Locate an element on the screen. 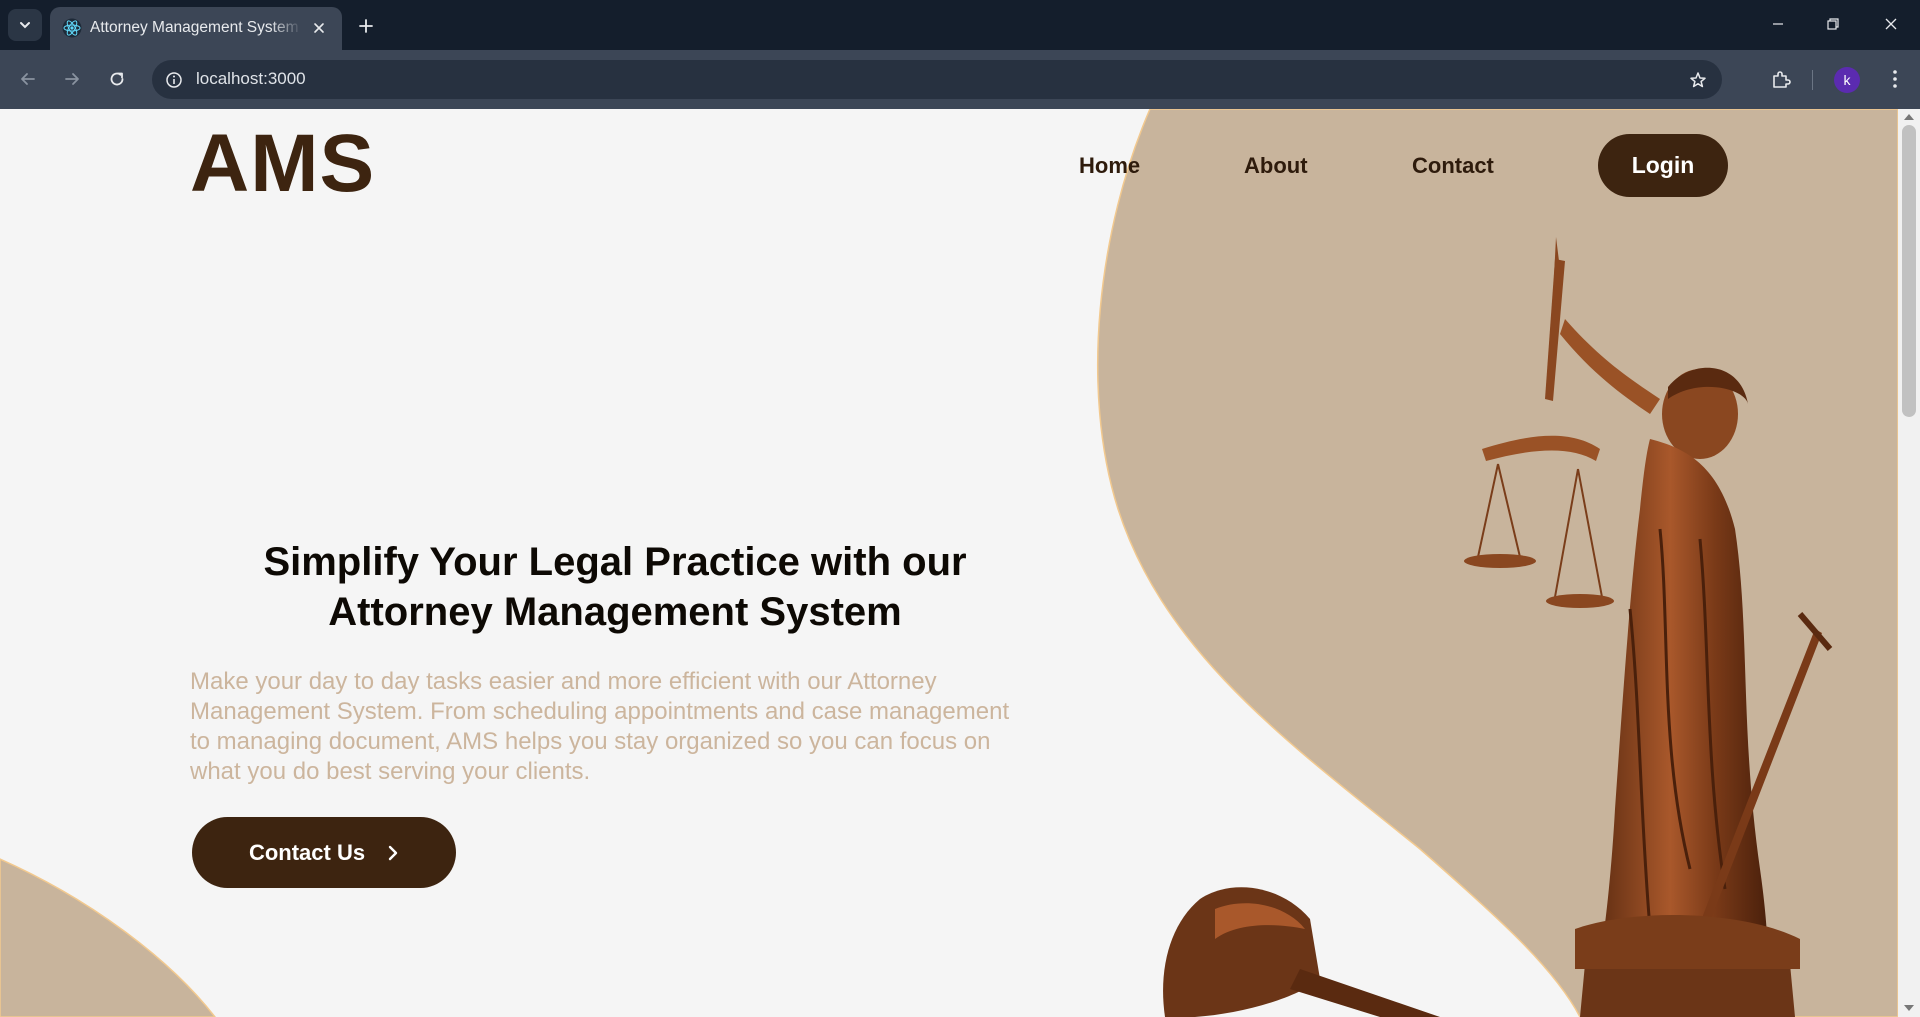 This screenshot has width=1920, height=1017. address-bar: localhost:3000 is located at coordinates (937, 79).